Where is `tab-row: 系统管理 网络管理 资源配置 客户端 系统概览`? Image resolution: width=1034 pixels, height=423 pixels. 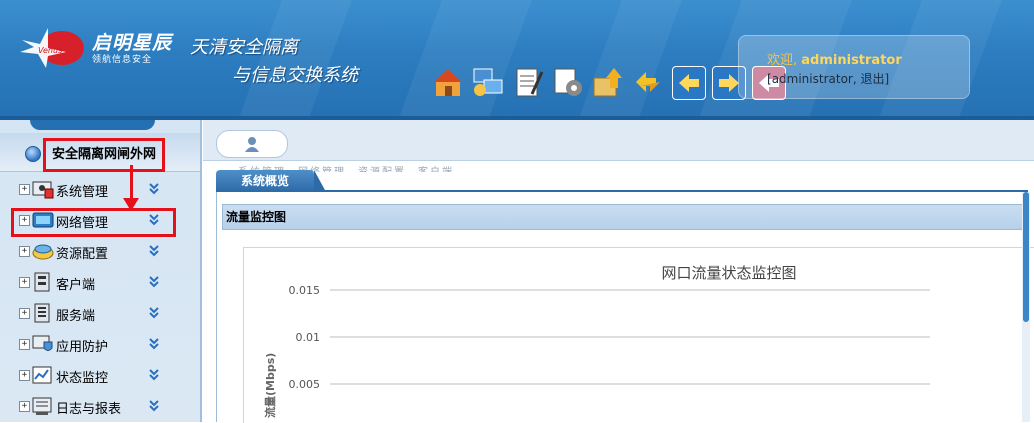
tab-row: 系统管理 网络管理 资源配置 客户端 系统概览 is located at coordinates (618, 176).